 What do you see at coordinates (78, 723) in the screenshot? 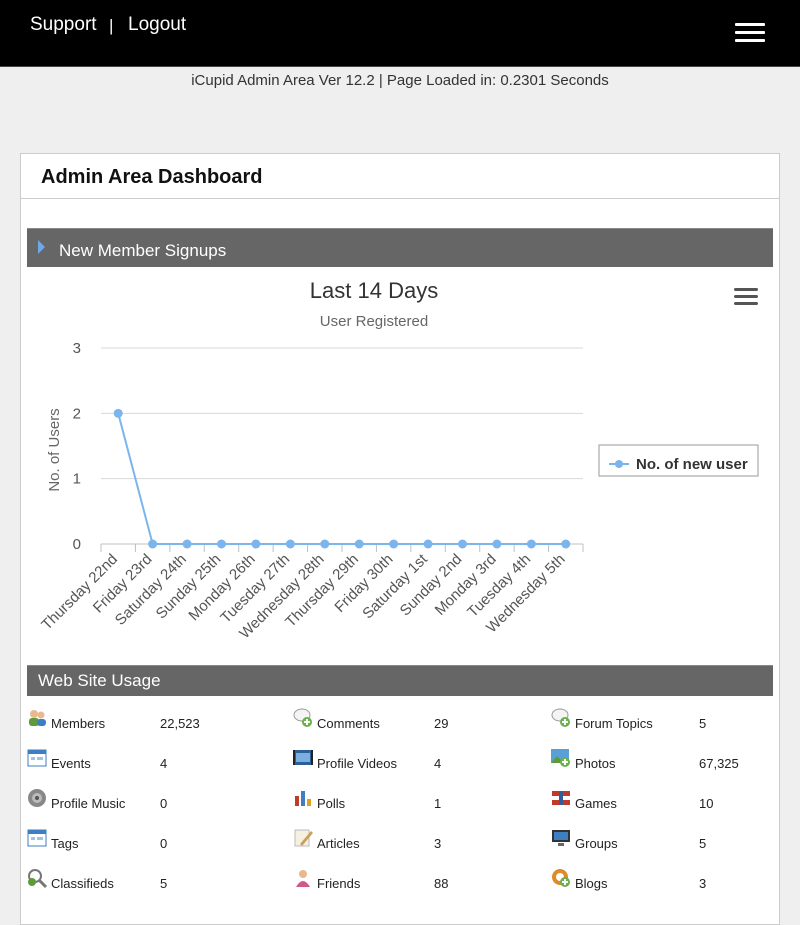
I see `usage-stat-label: Members` at bounding box center [78, 723].